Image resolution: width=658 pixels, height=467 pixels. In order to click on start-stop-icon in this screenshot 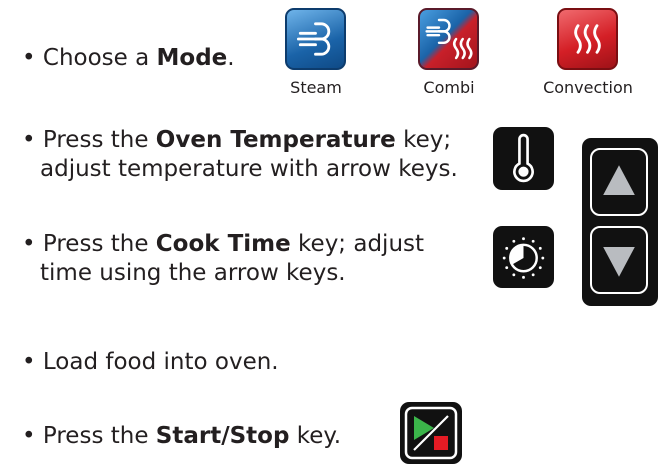, I will do `click(431, 433)`.